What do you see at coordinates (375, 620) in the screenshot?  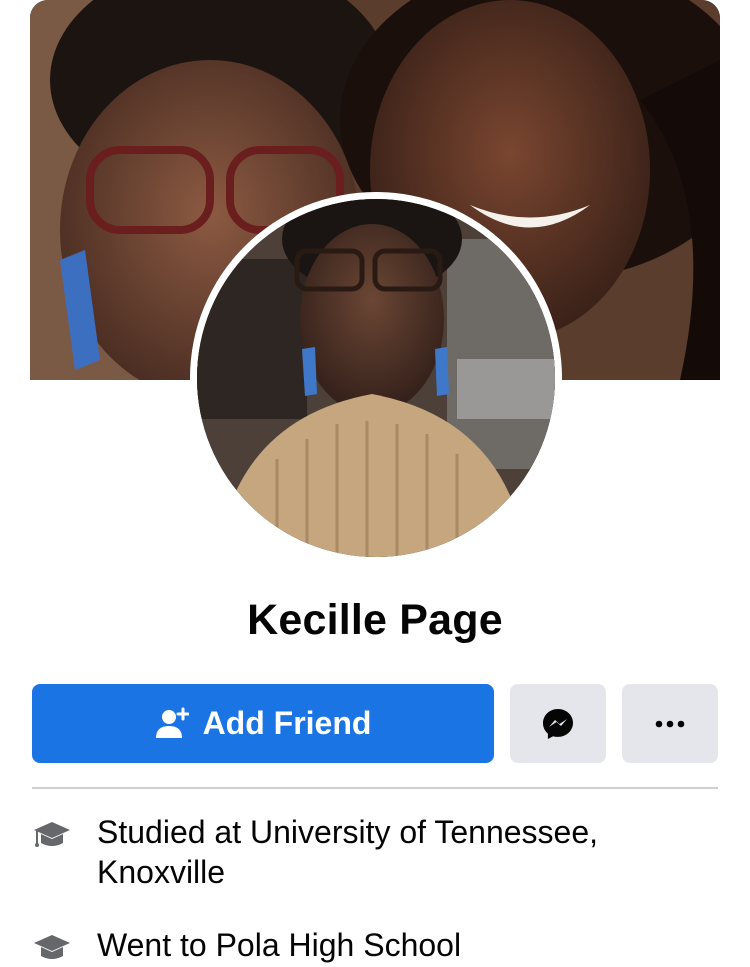 I see `profile-name: Kecille Page` at bounding box center [375, 620].